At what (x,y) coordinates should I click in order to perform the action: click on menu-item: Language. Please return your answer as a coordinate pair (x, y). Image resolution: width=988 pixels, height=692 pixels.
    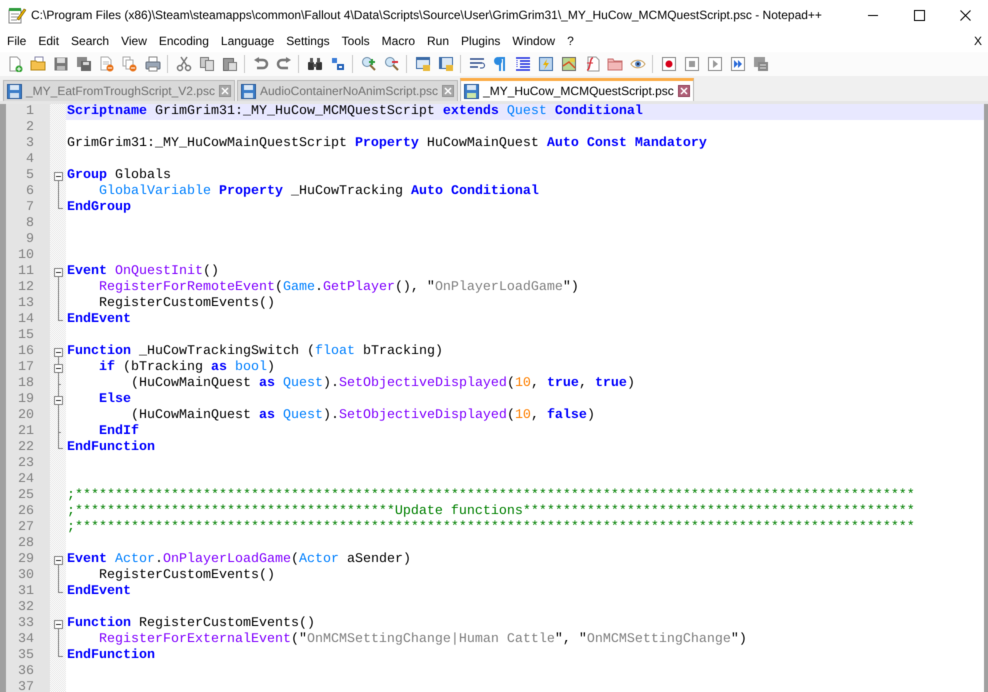
    Looking at the image, I should click on (247, 41).